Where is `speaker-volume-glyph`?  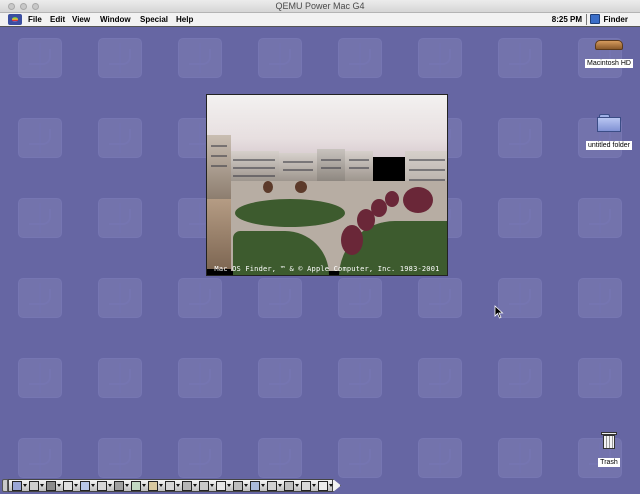
speaker-volume-glyph is located at coordinates (238, 486).